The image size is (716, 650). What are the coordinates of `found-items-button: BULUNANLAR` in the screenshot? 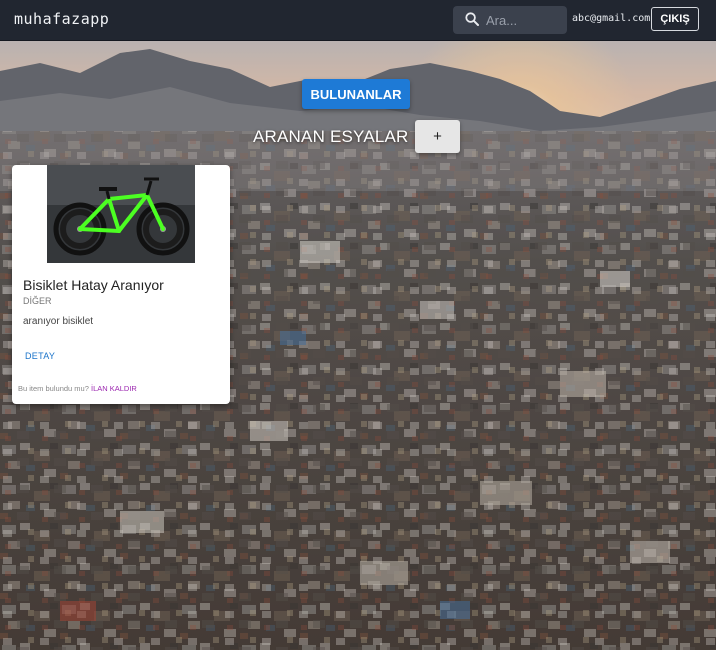 It's located at (356, 94).